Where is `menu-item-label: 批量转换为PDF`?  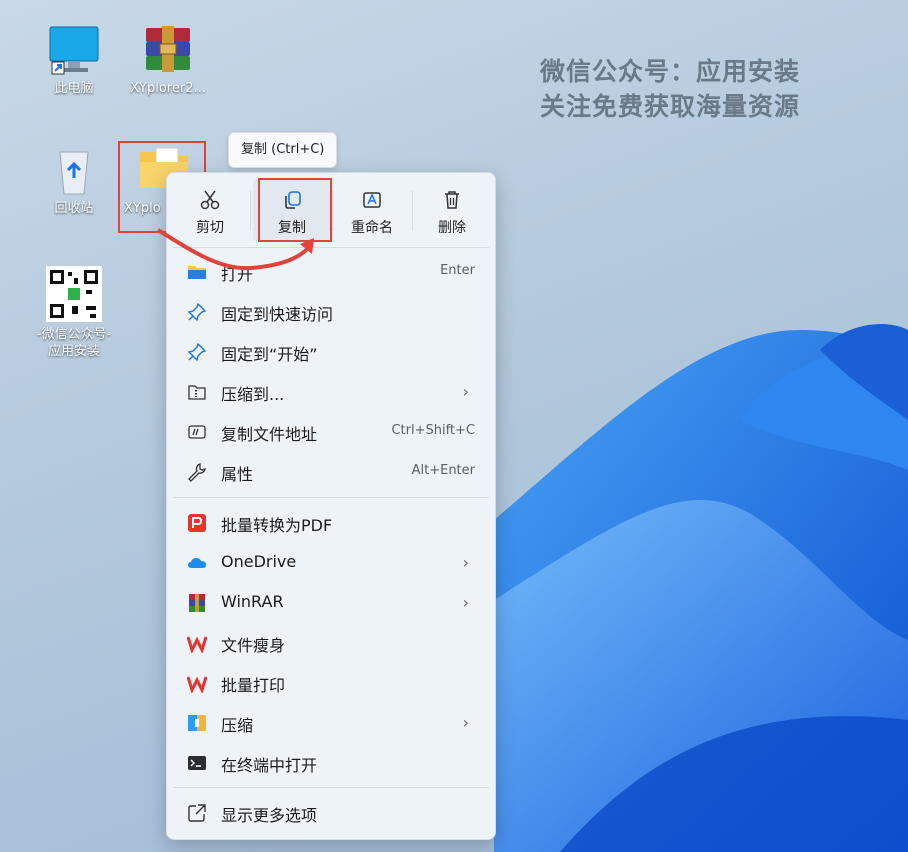 menu-item-label: 批量转换为PDF is located at coordinates (277, 525).